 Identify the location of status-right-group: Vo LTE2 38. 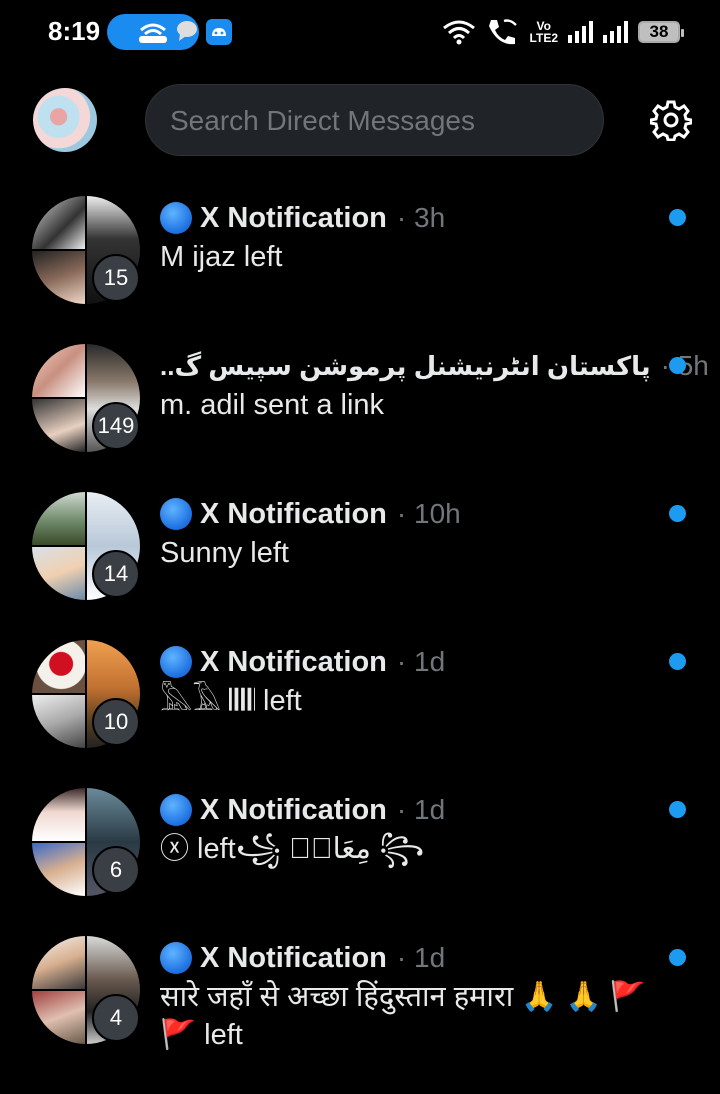
(563, 32).